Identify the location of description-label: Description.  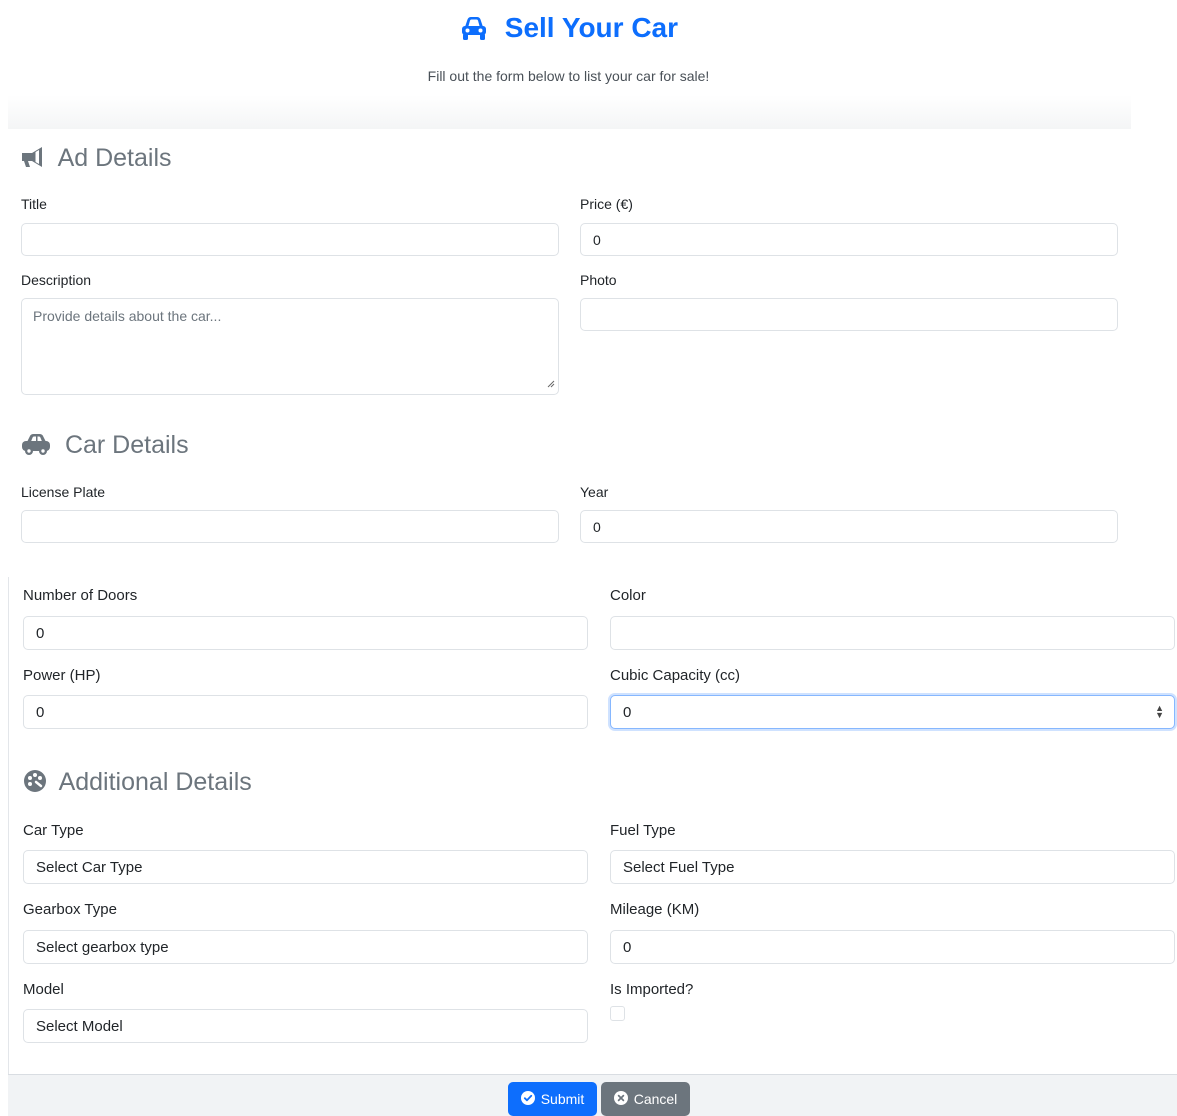
(56, 280).